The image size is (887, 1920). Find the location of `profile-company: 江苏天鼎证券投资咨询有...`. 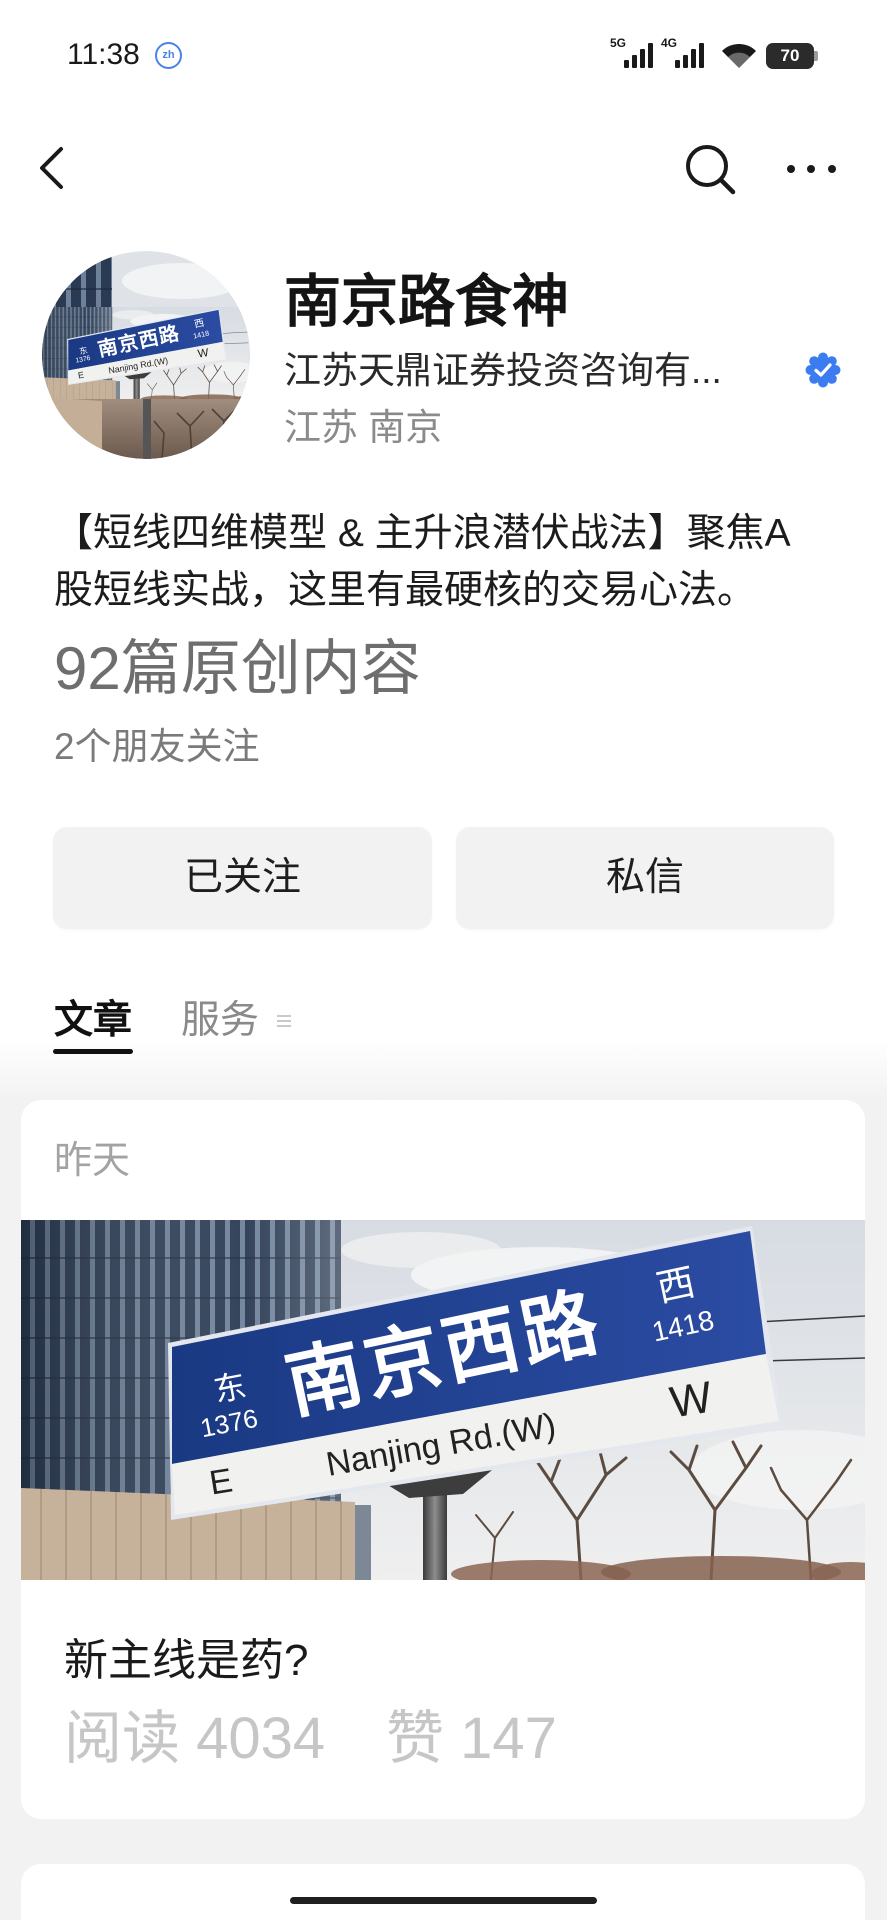

profile-company: 江苏天鼎证券投资咨询有... is located at coordinates (503, 370).